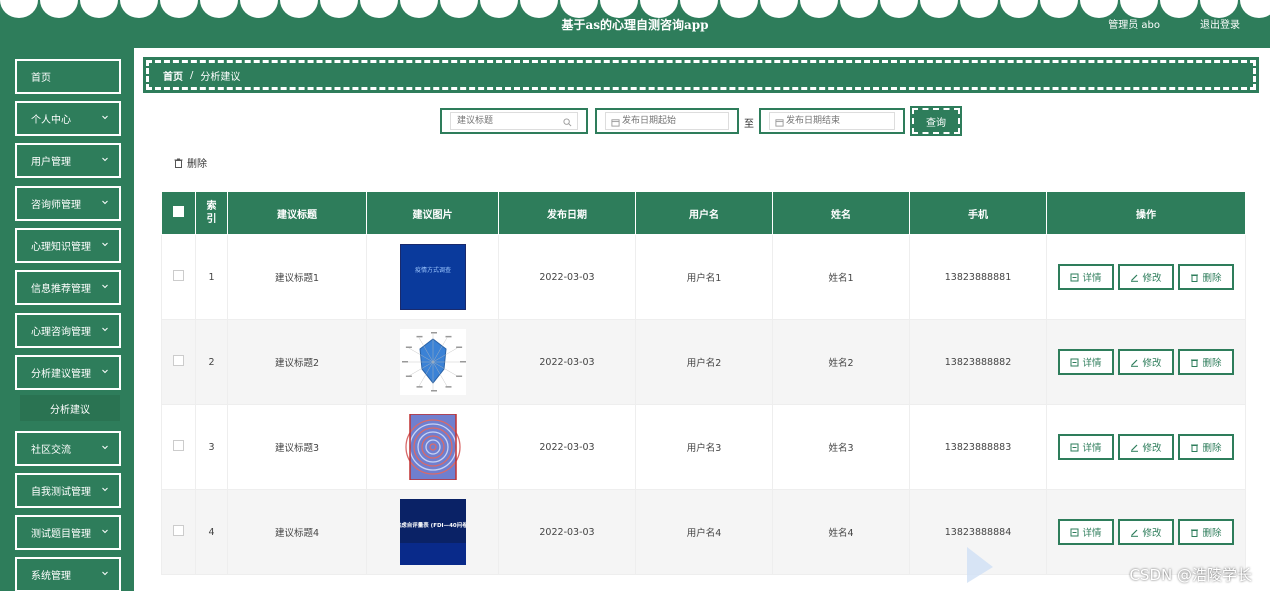 Image resolution: width=1270 pixels, height=592 pixels. Describe the element at coordinates (297, 532) in the screenshot. I see `cell-title: 建议标题4` at that location.